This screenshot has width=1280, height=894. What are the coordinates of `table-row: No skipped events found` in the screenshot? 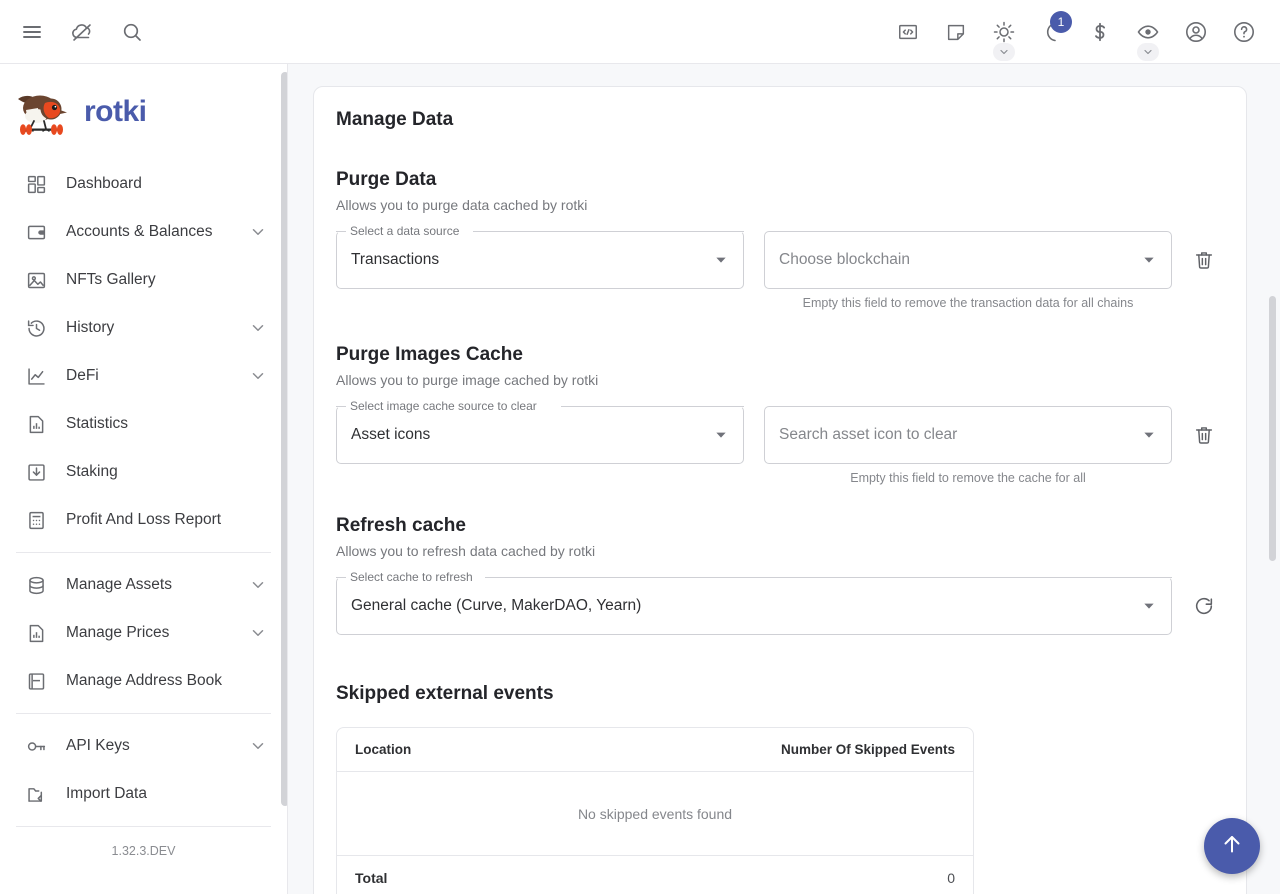 It's located at (655, 813).